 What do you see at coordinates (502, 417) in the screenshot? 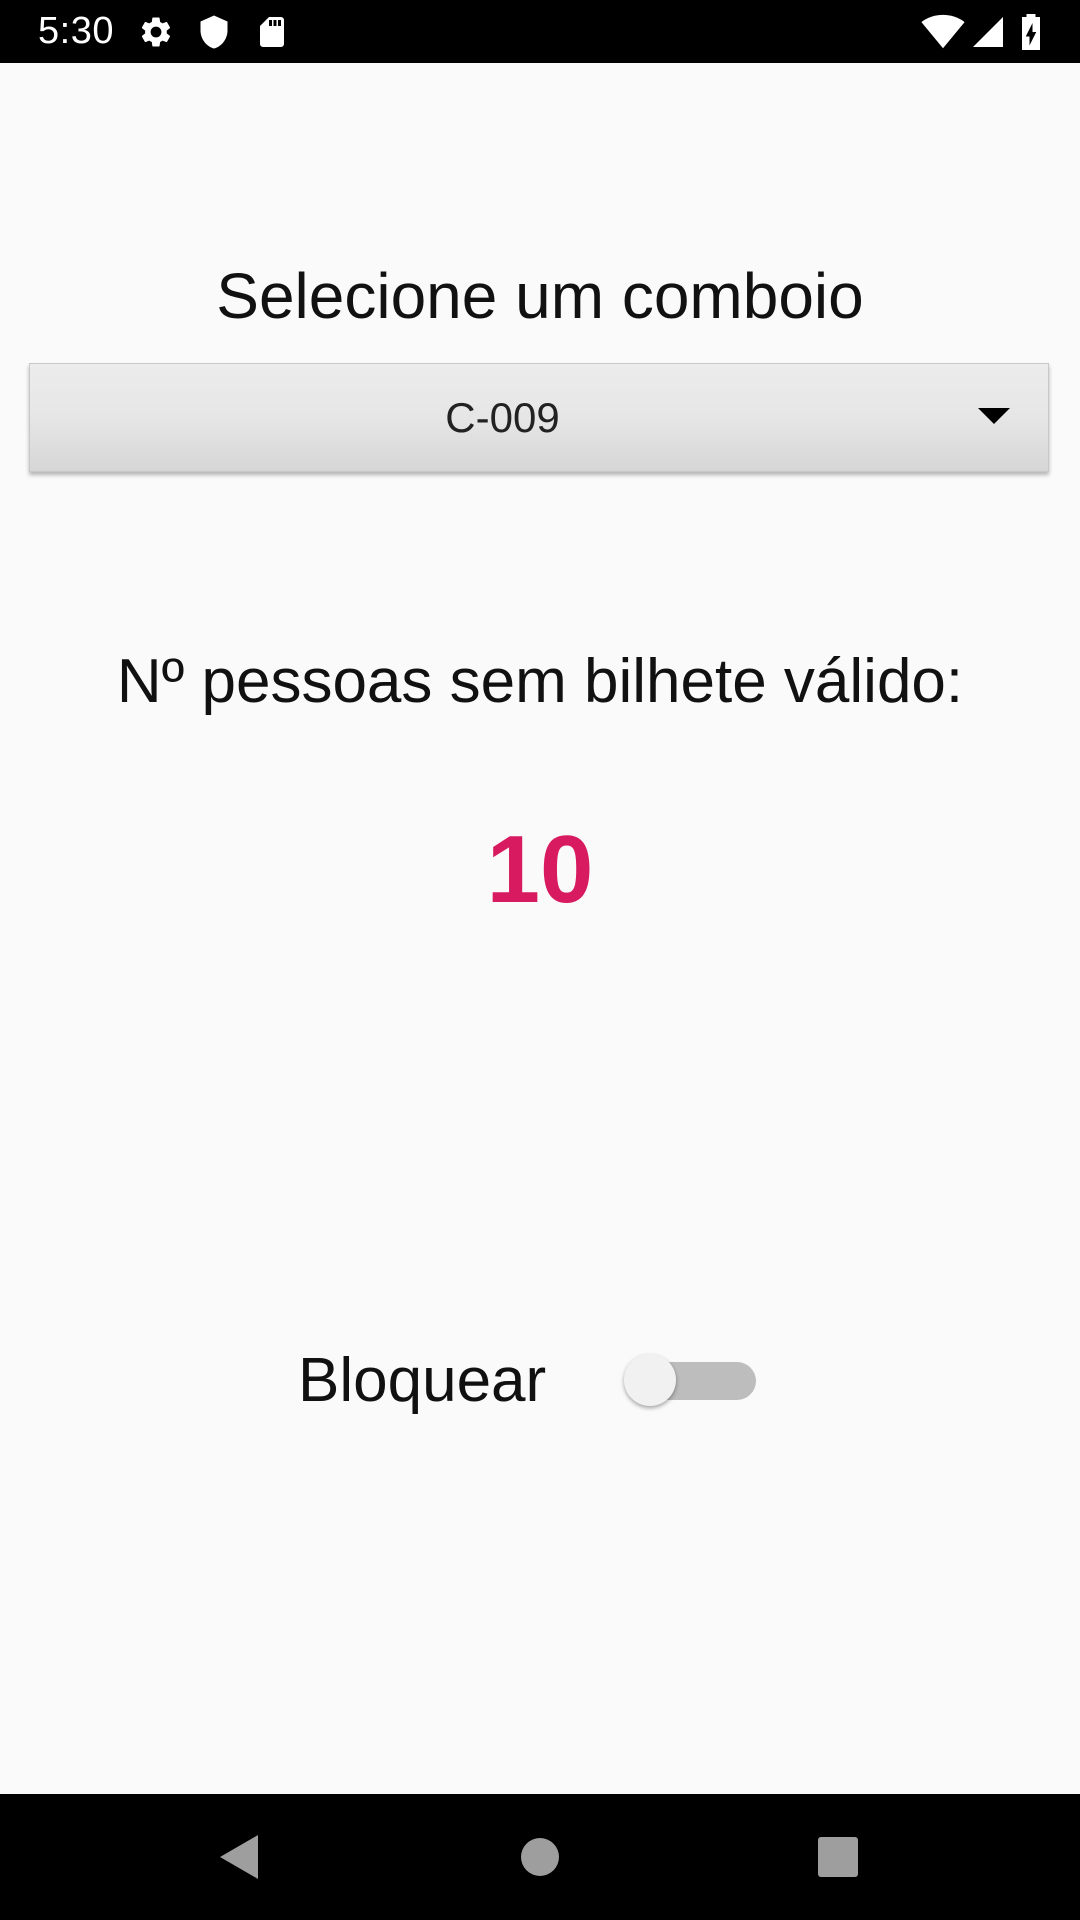
I see `train-select-value: C-009` at bounding box center [502, 417].